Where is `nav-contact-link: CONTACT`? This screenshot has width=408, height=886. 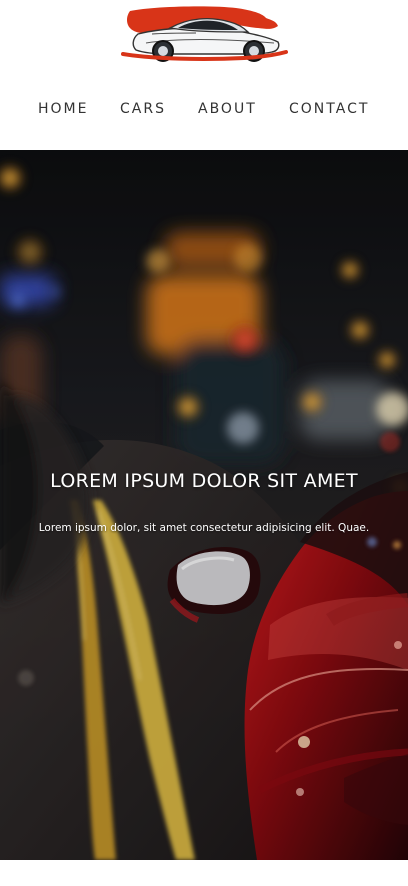
nav-contact-link: CONTACT is located at coordinates (329, 109).